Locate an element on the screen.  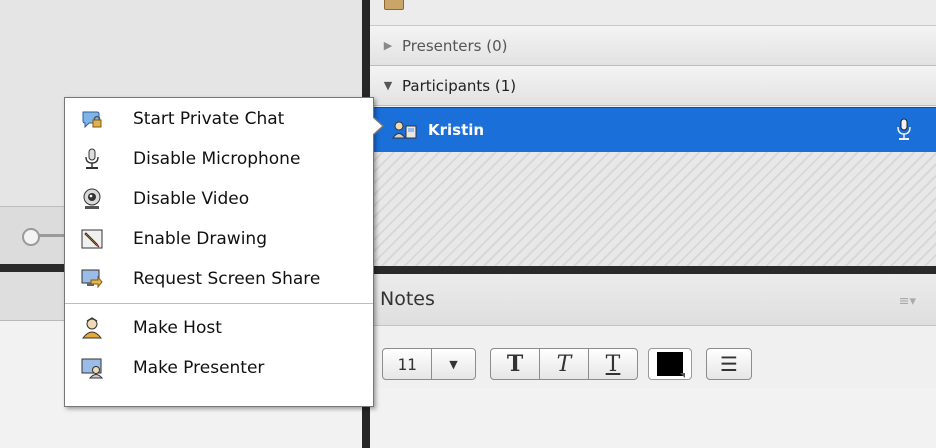
menu-label: Start Private Chat is located at coordinates (209, 119).